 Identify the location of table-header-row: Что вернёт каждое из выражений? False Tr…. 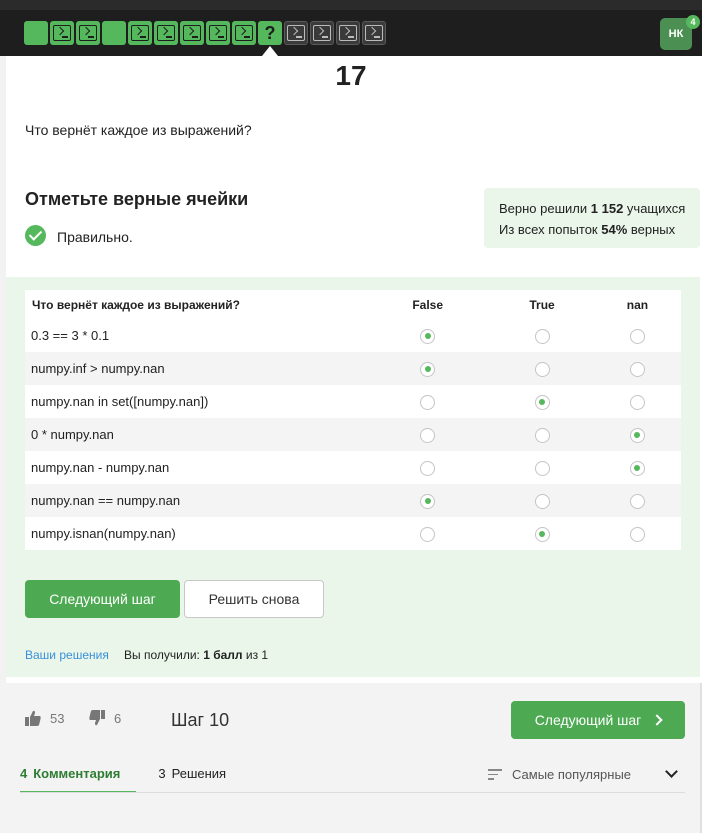
(353, 304).